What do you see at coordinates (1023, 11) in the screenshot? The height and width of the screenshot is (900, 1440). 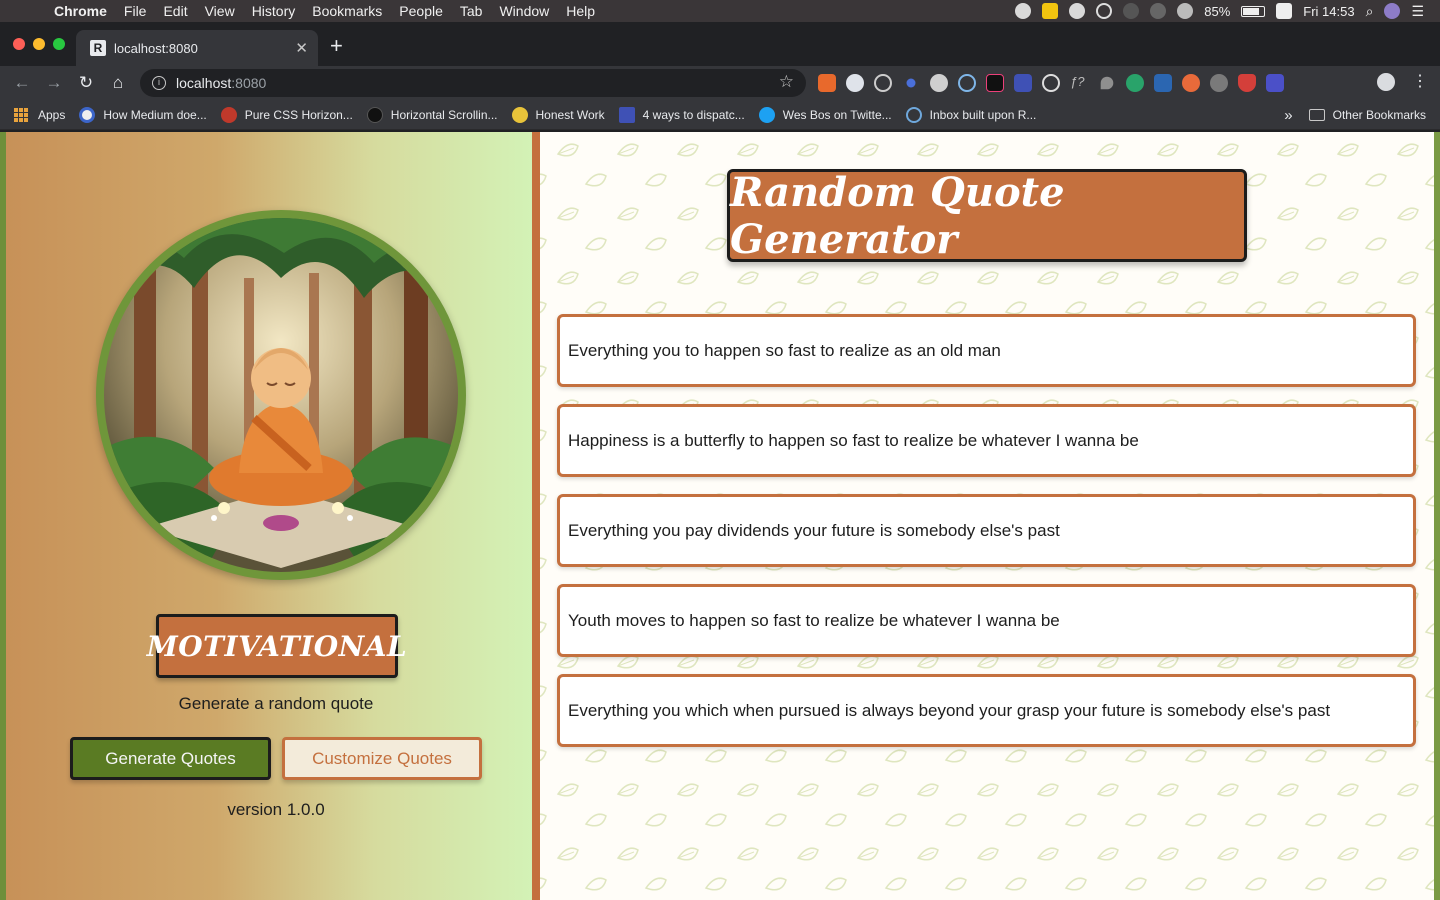 I see `checkmark-status-icon` at bounding box center [1023, 11].